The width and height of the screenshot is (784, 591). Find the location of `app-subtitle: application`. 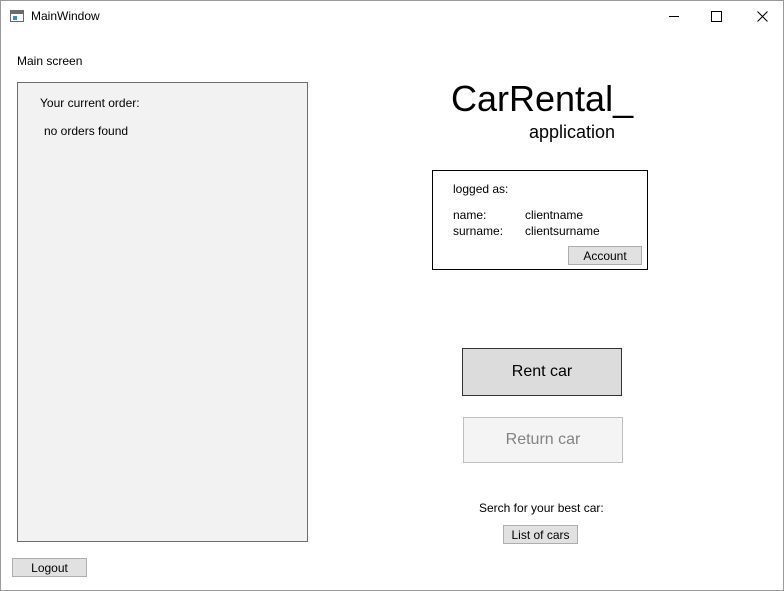

app-subtitle: application is located at coordinates (572, 132).